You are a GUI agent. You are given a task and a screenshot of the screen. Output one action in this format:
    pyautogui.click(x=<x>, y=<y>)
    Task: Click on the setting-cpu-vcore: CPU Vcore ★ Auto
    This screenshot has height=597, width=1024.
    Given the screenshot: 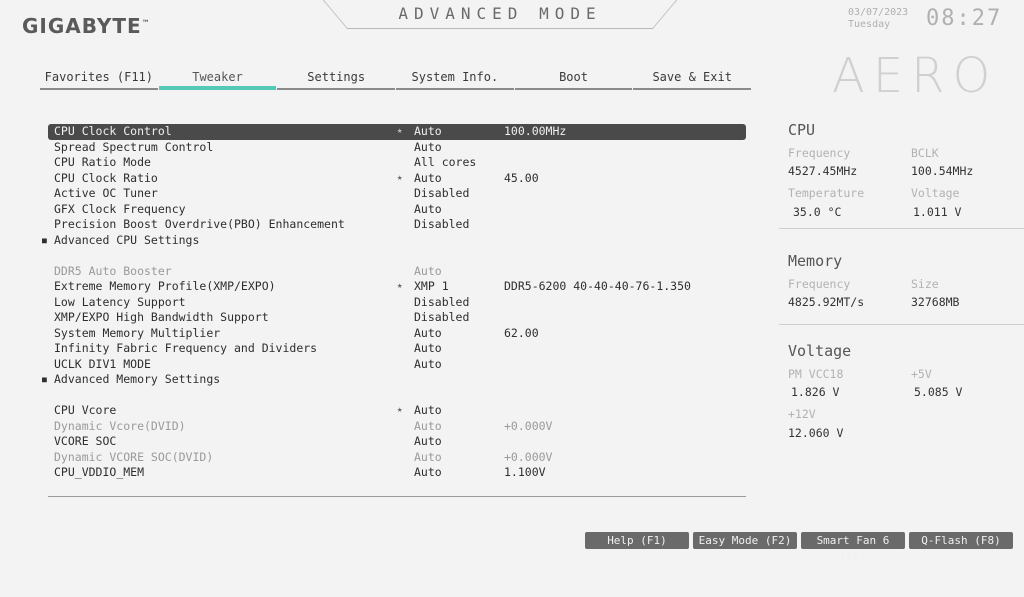 What is the action you would take?
    pyautogui.click(x=397, y=411)
    